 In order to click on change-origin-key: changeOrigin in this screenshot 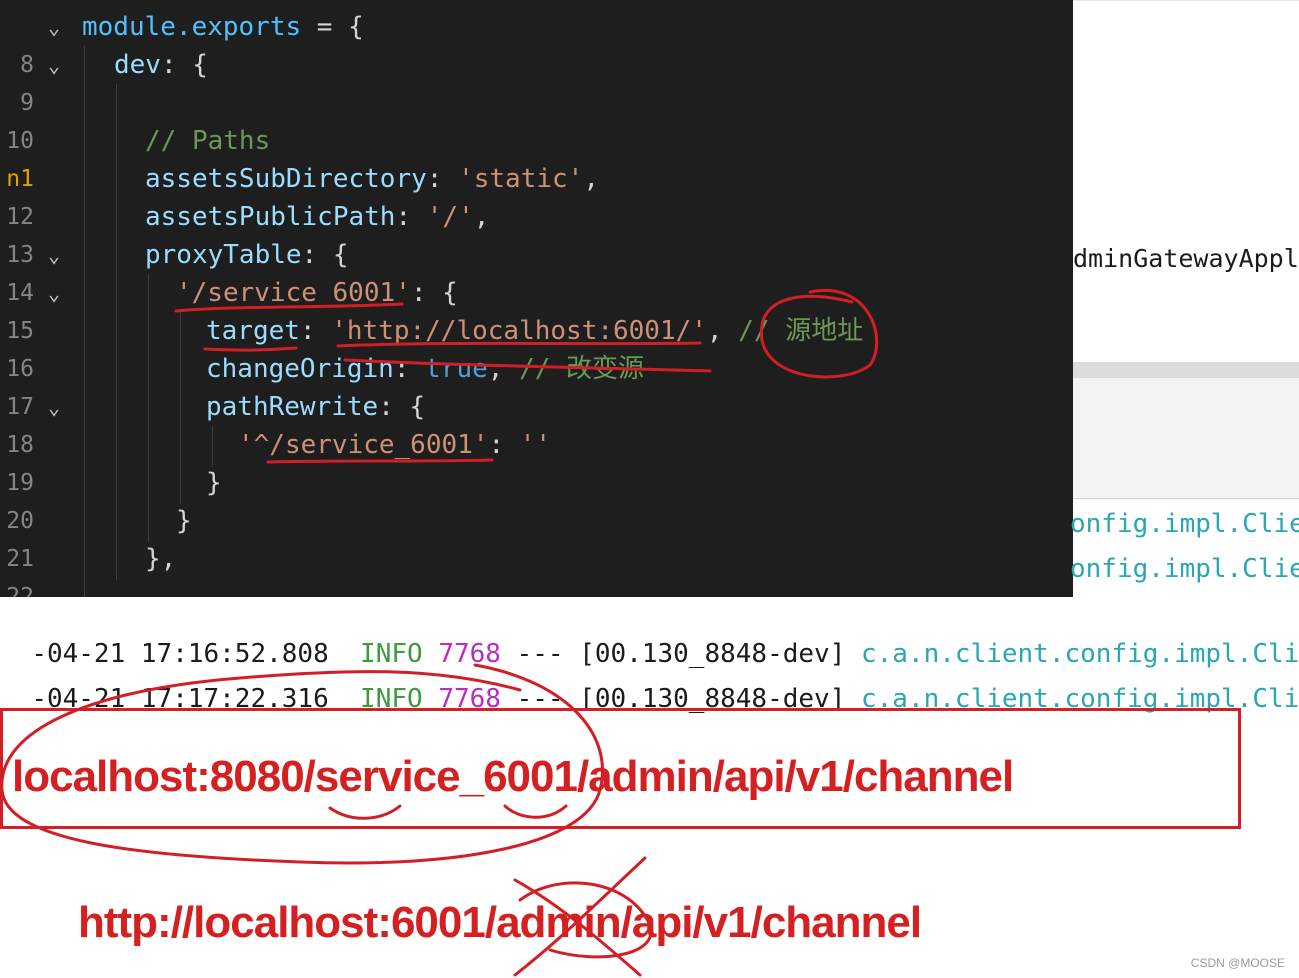, I will do `click(300, 369)`.